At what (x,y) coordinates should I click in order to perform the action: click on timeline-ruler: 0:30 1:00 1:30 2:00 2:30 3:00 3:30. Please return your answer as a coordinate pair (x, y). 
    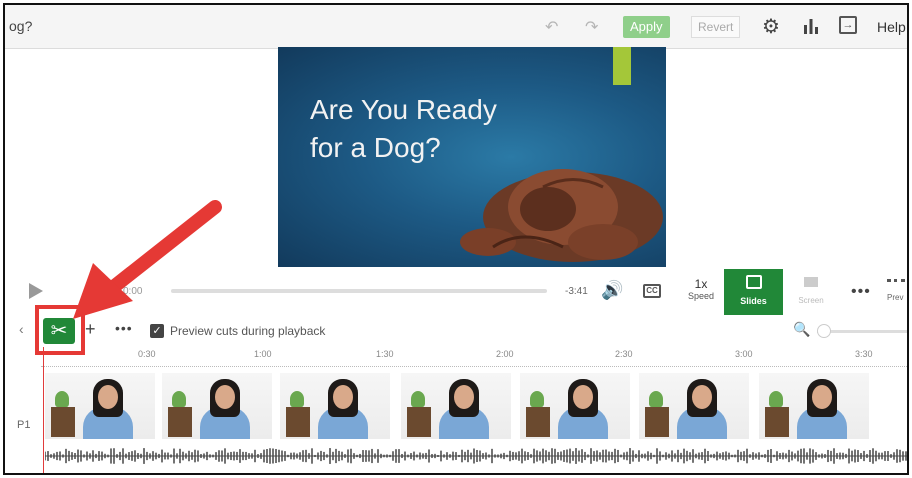
    Looking at the image, I should click on (474, 357).